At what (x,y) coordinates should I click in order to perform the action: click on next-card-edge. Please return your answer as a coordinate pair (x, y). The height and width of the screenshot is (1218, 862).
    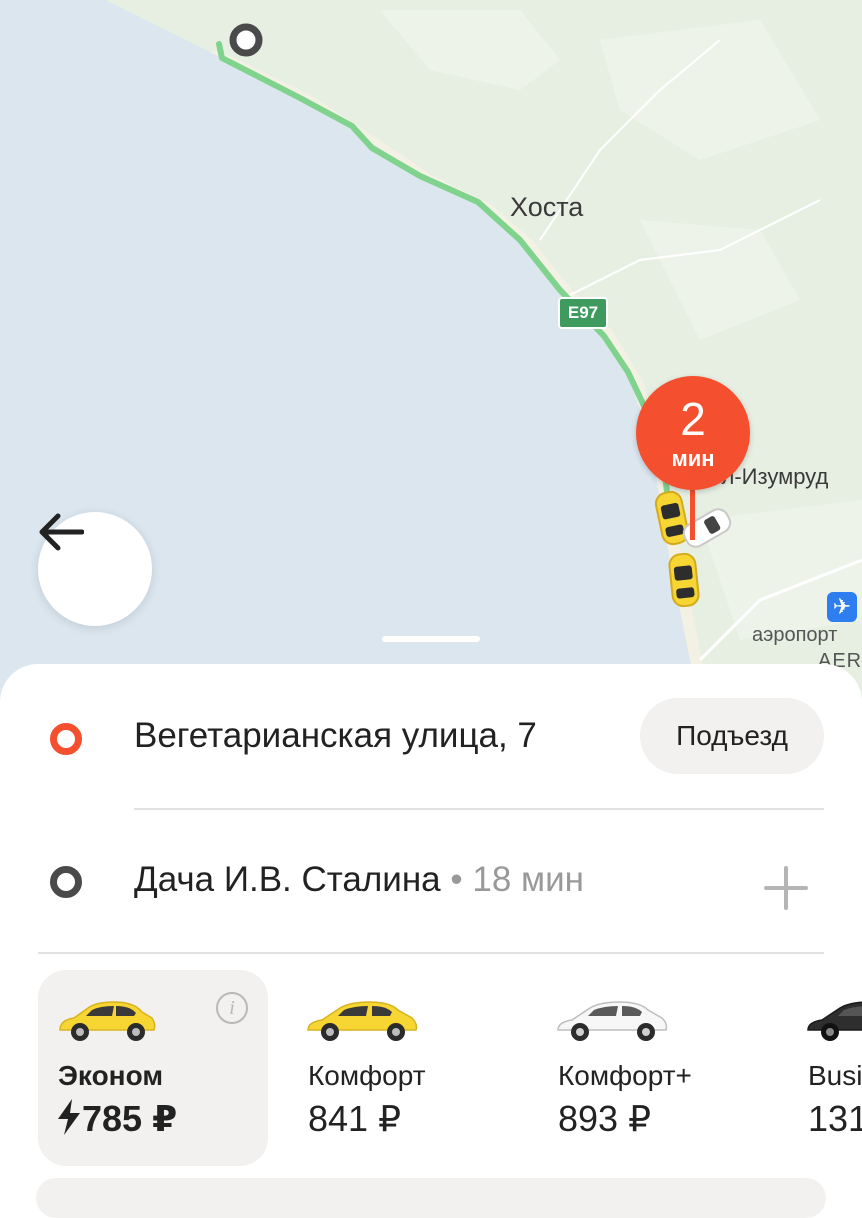
    Looking at the image, I should click on (431, 1198).